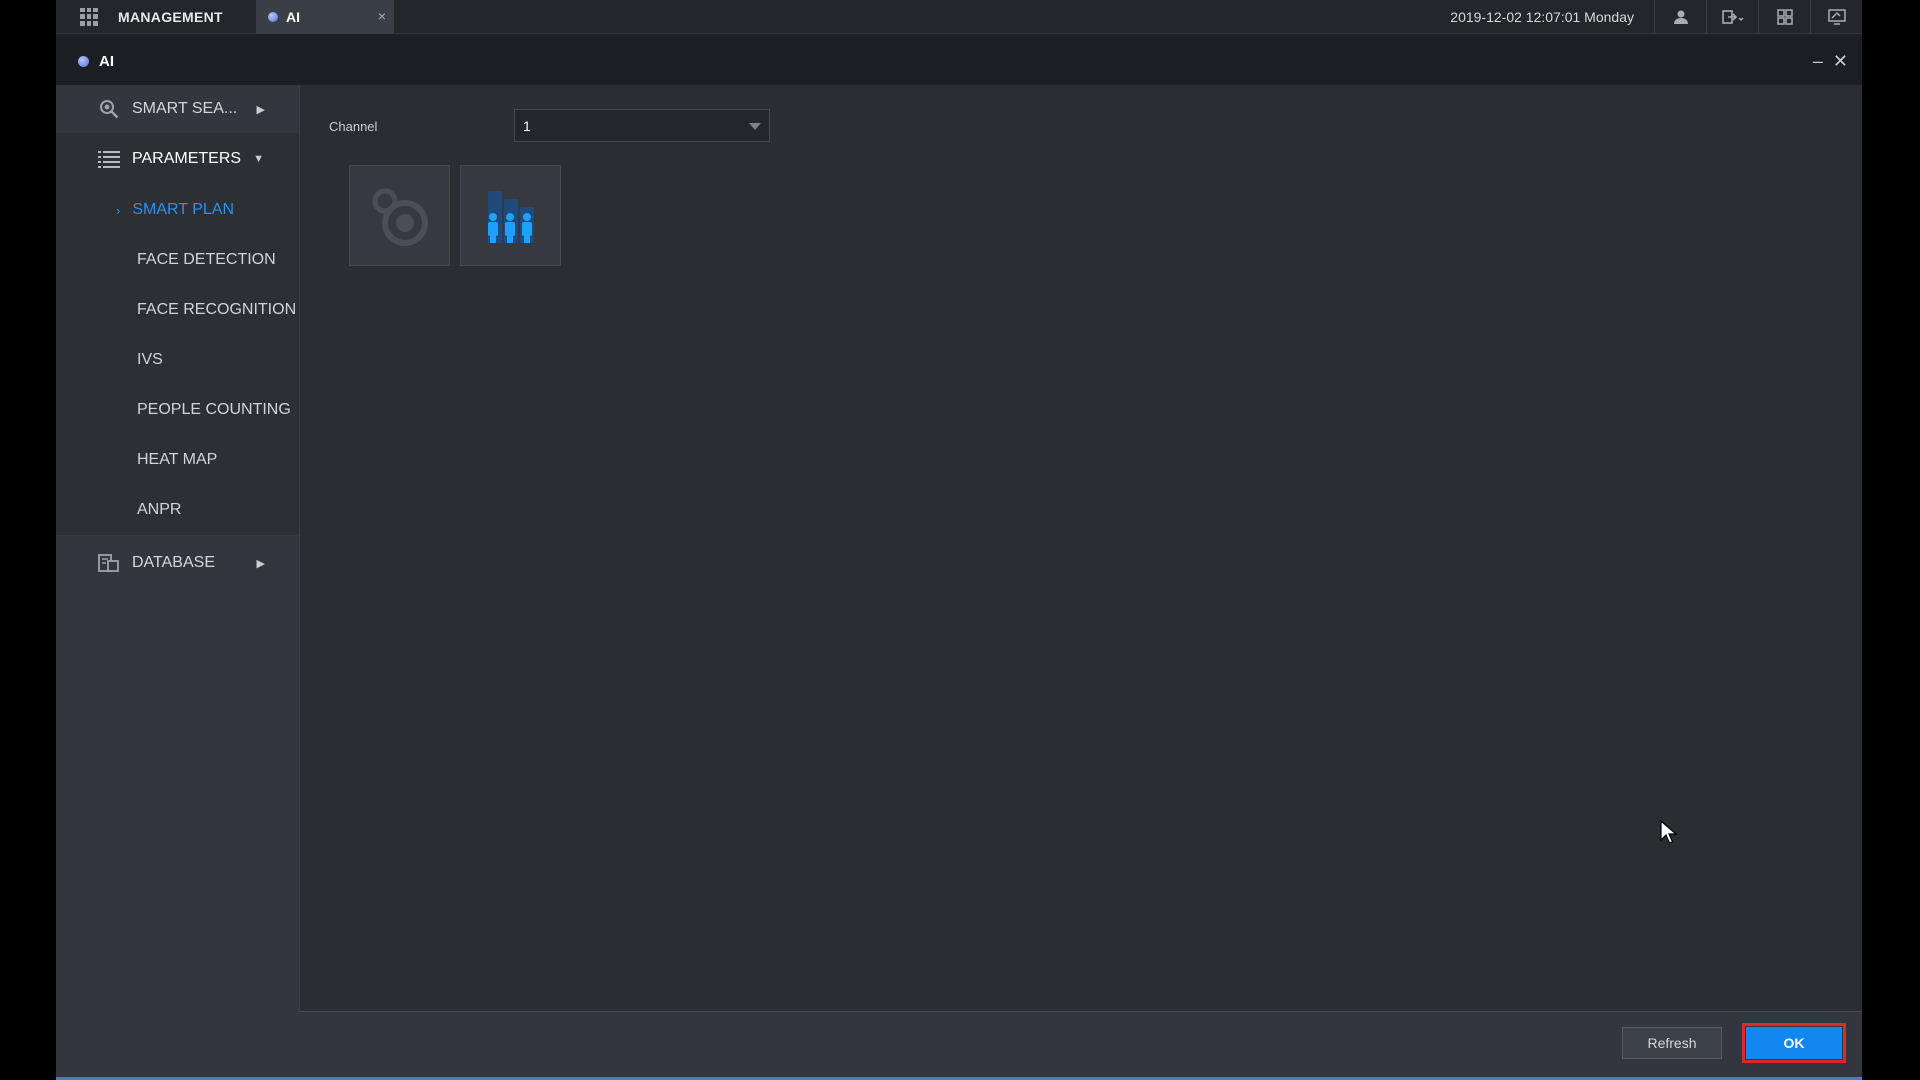 The height and width of the screenshot is (1080, 1920). I want to click on tab-ai: AI ×, so click(325, 17).